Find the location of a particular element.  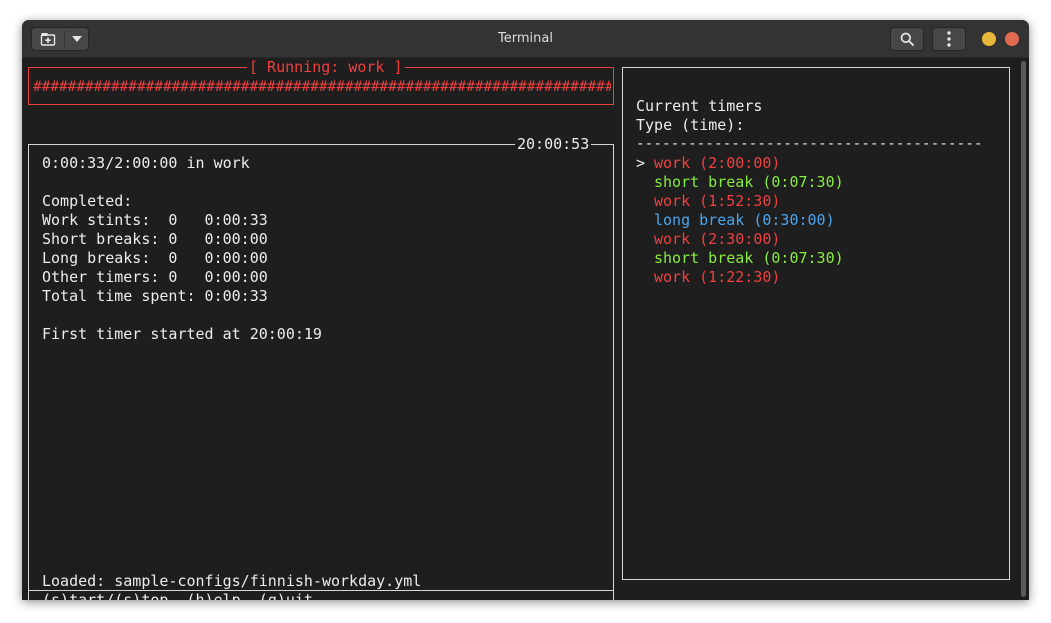

search-button is located at coordinates (907, 39).